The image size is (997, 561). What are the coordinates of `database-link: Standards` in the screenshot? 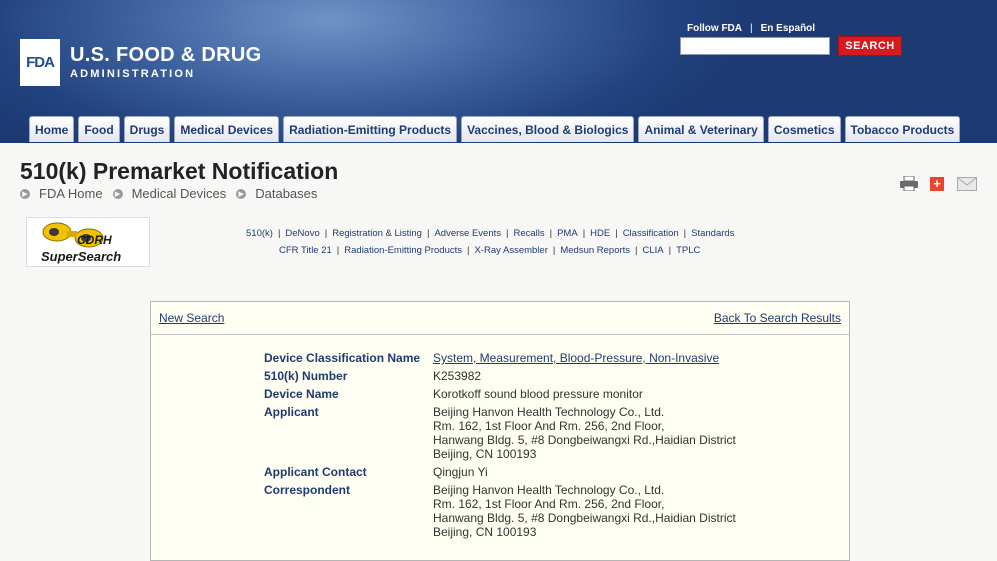 It's located at (712, 233).